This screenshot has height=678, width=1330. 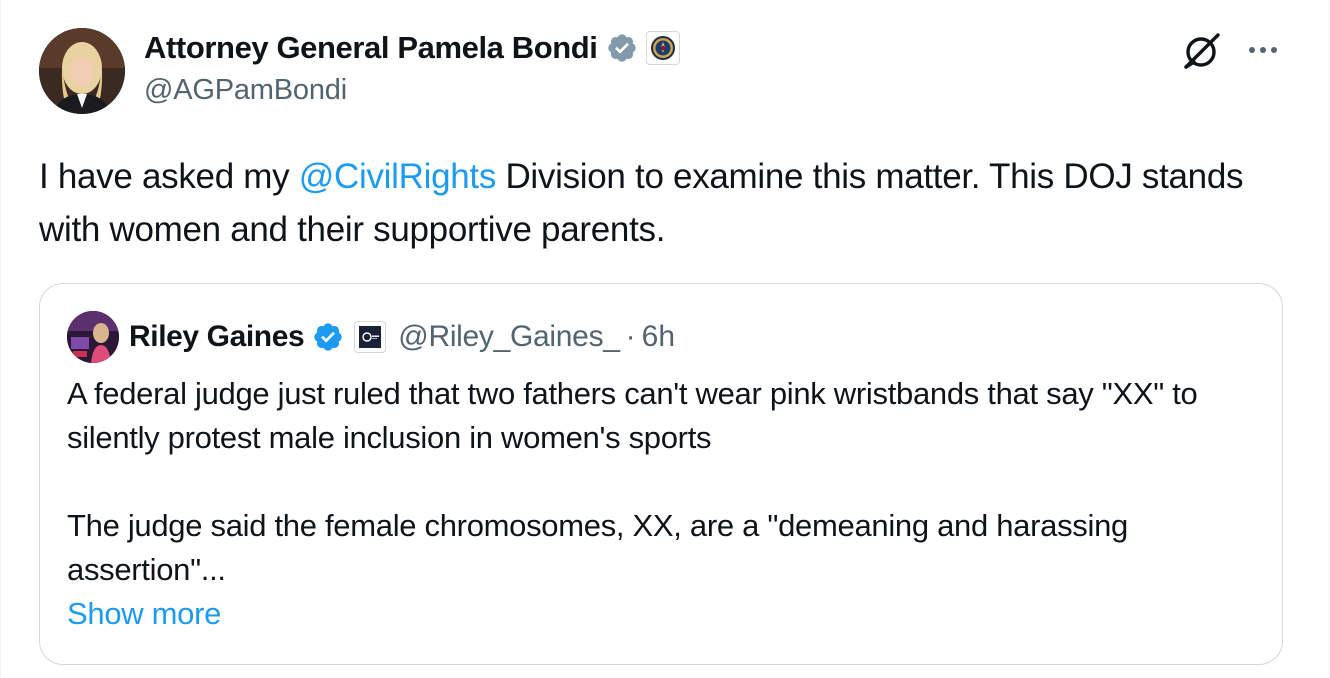 I want to click on quoted-tweet-time: 6h, so click(x=658, y=337).